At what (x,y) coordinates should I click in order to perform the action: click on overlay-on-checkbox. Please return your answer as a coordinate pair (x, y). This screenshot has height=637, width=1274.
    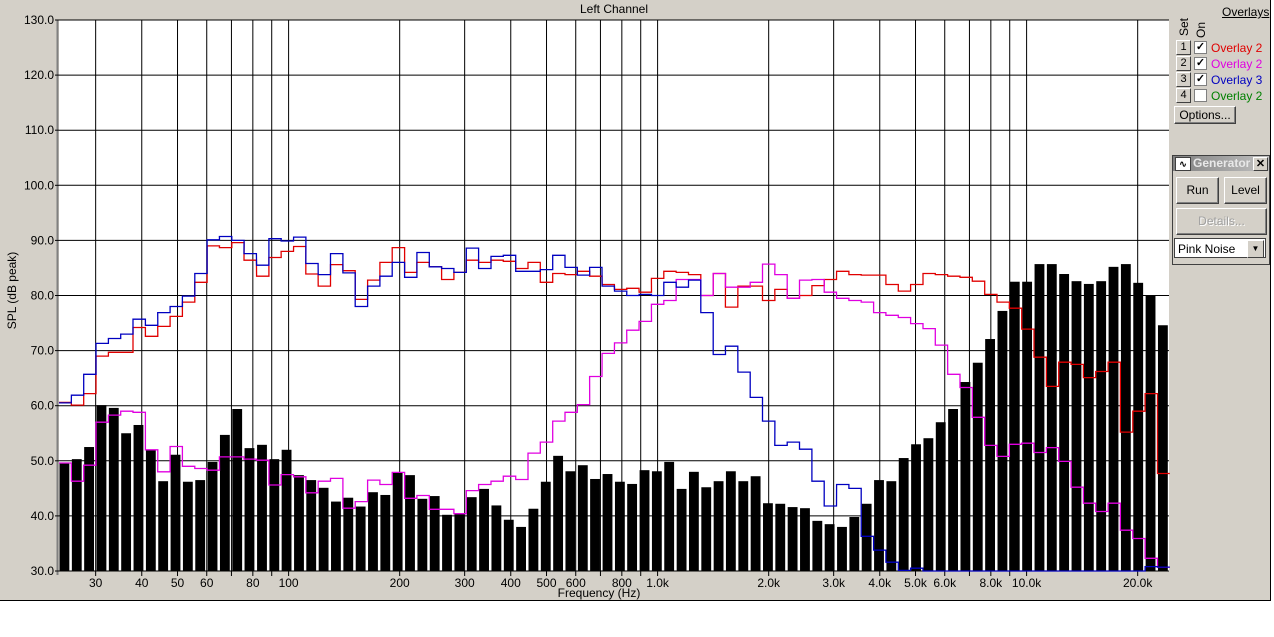
    Looking at the image, I should click on (1200, 95).